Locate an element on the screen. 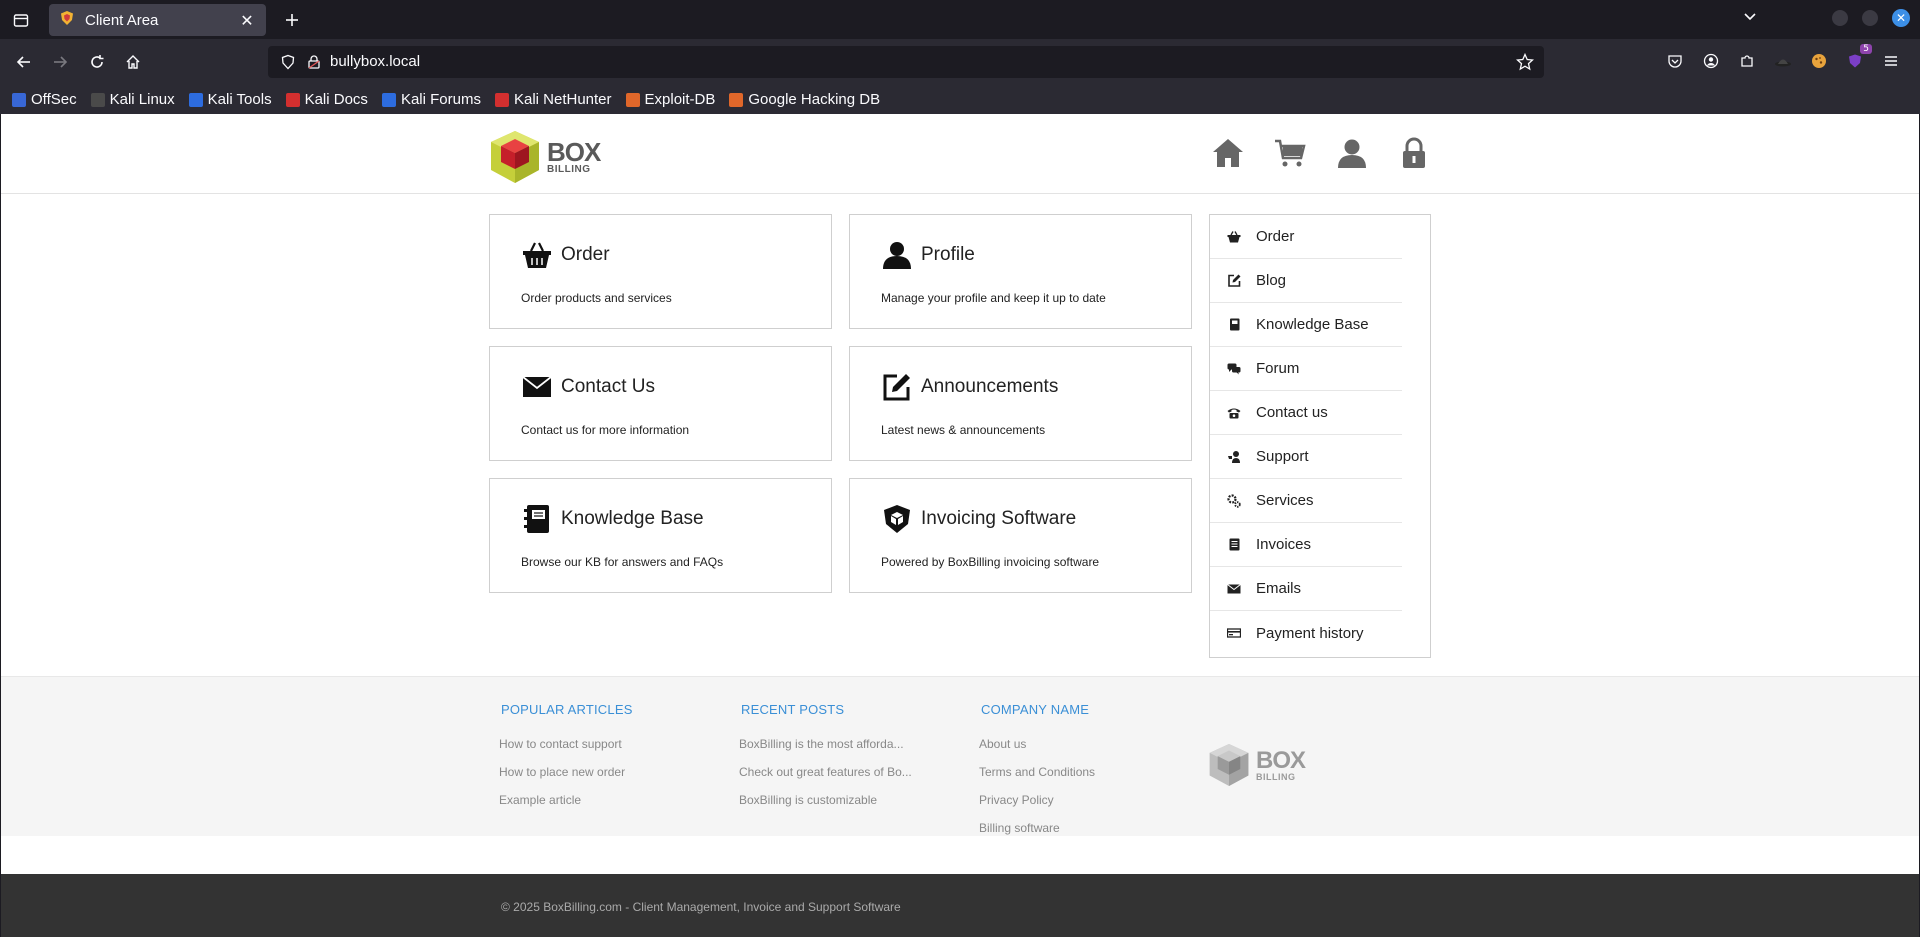 This screenshot has height=937, width=1920. sidebar-item-contact-us: Contact us is located at coordinates (1306, 413).